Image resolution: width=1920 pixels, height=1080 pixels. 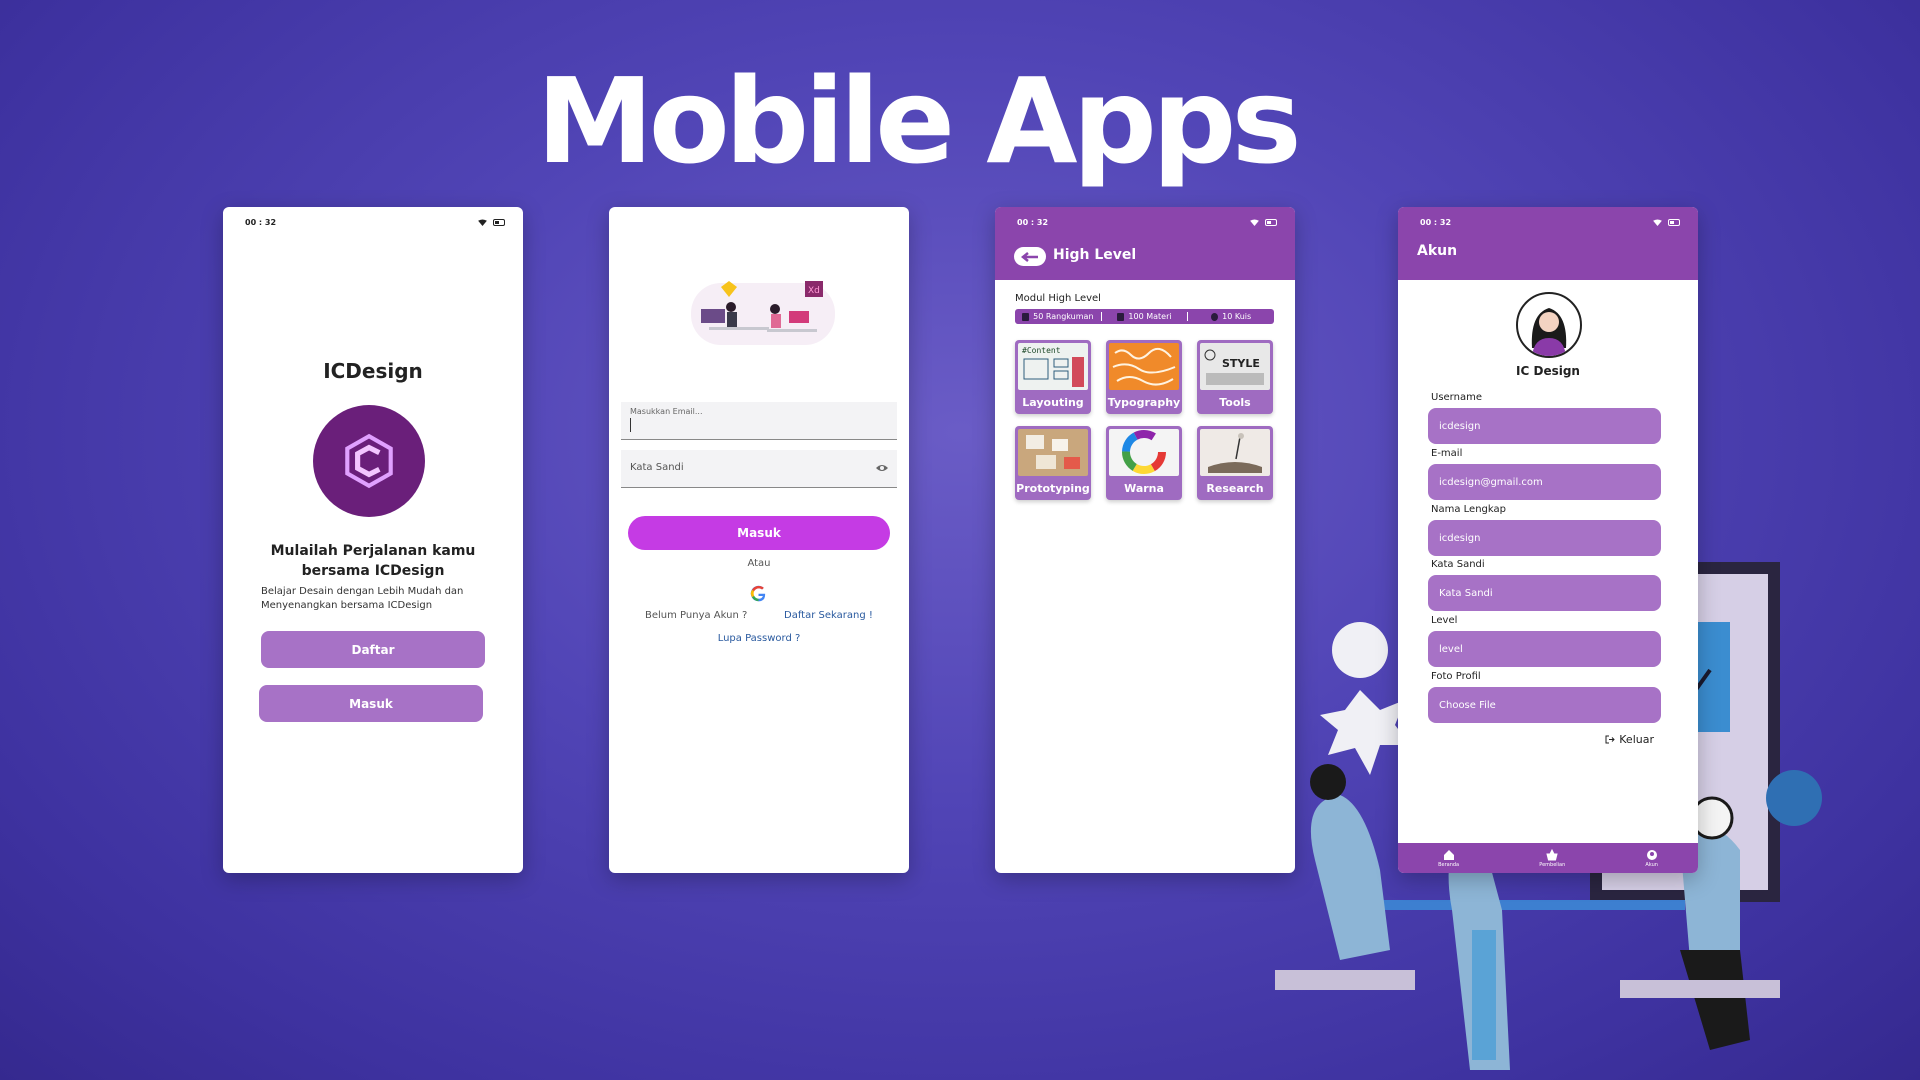 I want to click on app-bar: 00 : 32 High Level, so click(x=1145, y=243).